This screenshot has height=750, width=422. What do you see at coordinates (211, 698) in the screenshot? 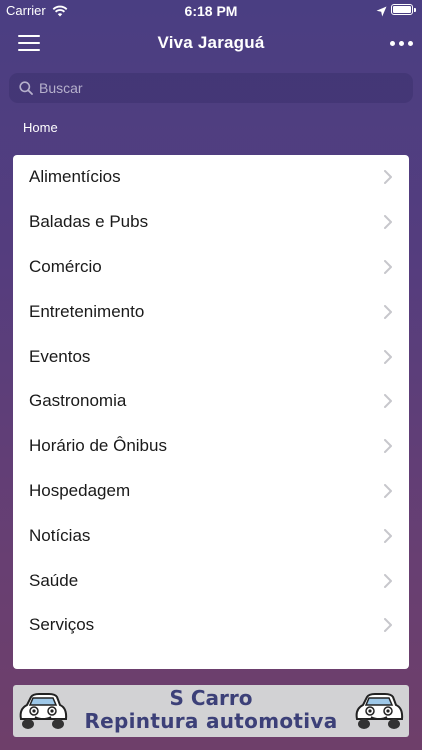
I see `banner-title: S Carro` at bounding box center [211, 698].